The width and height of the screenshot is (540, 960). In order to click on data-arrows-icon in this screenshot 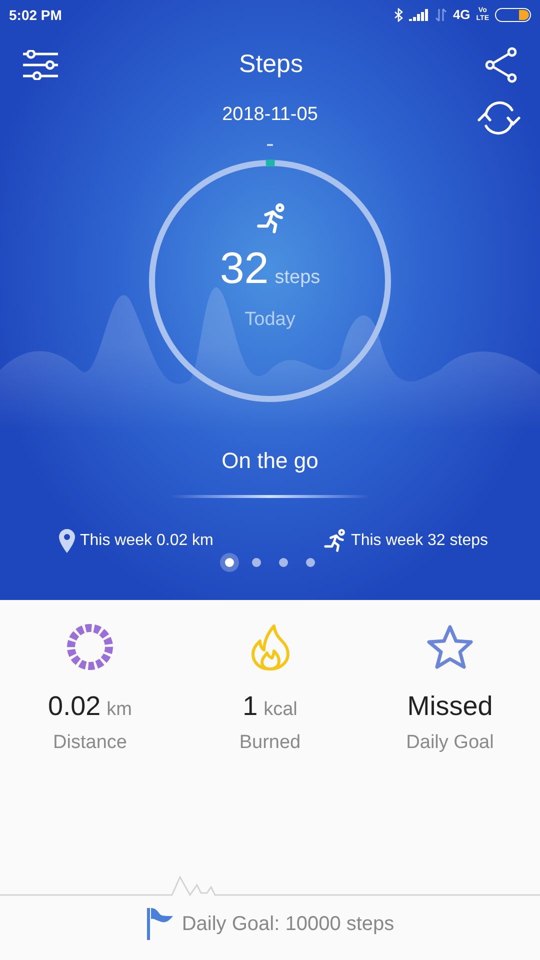, I will do `click(440, 15)`.